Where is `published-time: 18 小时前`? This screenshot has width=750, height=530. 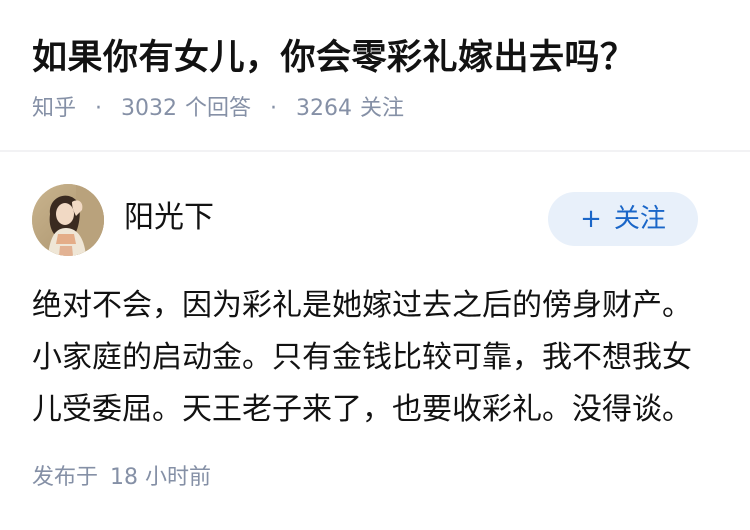 published-time: 18 小时前 is located at coordinates (161, 477).